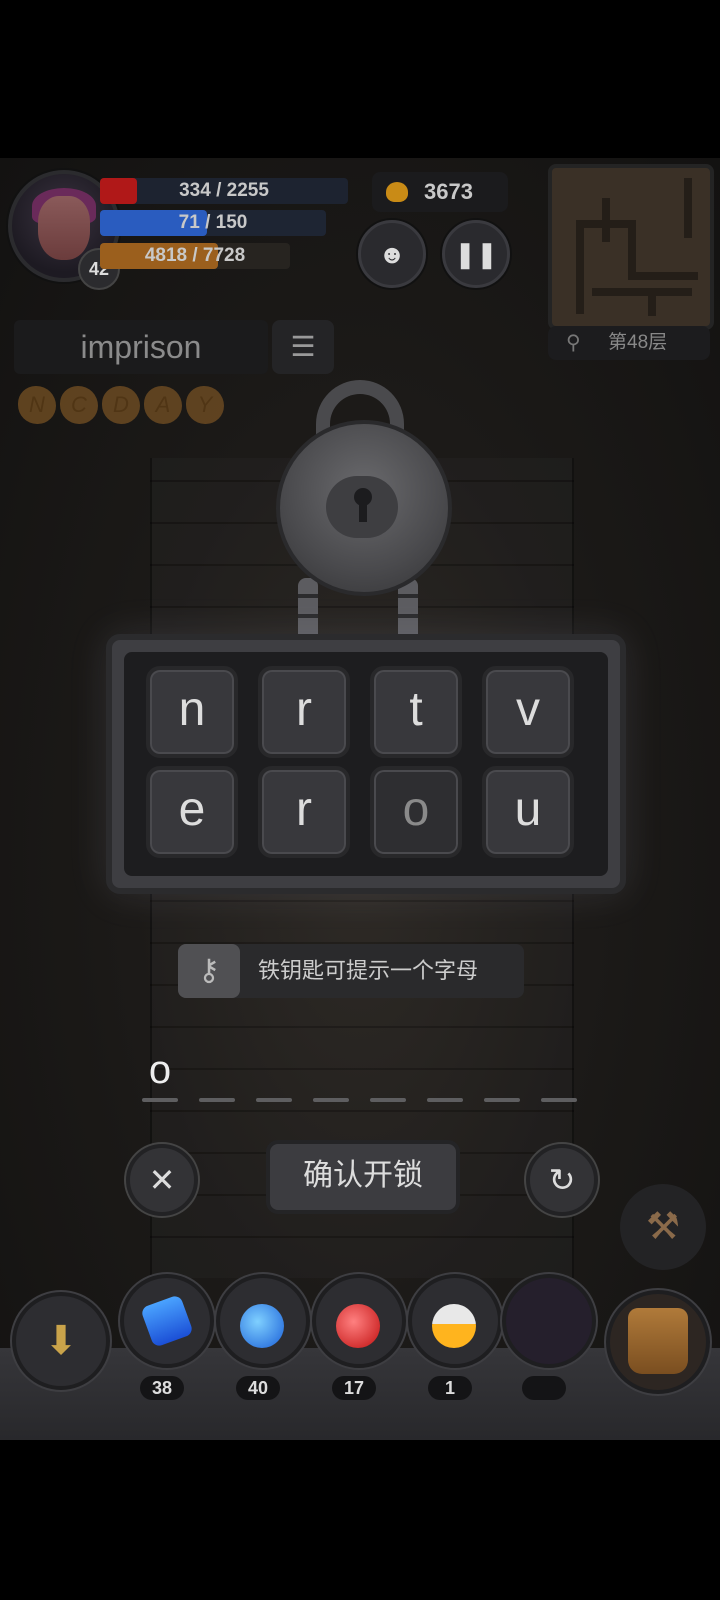 This screenshot has width=720, height=1600. Describe the element at coordinates (573, 343) in the screenshot. I see `magnifier-icon: ⚲` at that location.